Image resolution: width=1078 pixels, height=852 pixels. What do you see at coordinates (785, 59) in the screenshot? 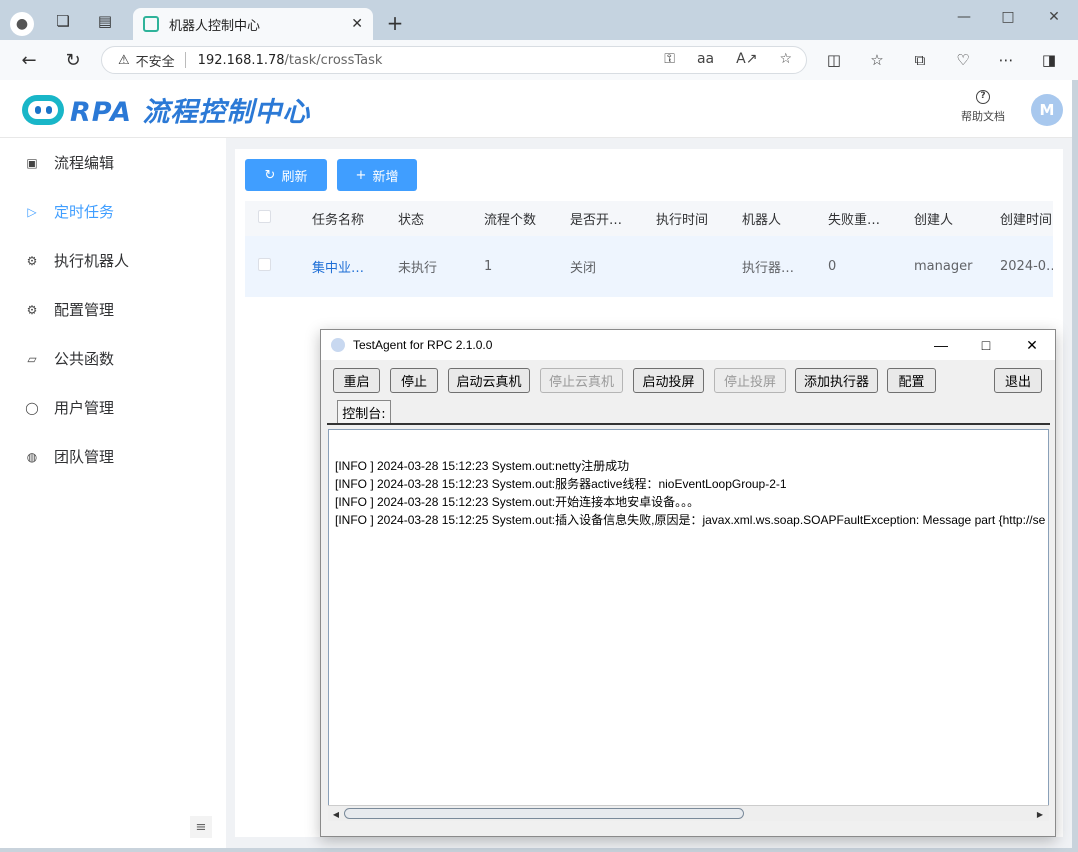
I see `favorite-star-icon: ☆` at bounding box center [785, 59].